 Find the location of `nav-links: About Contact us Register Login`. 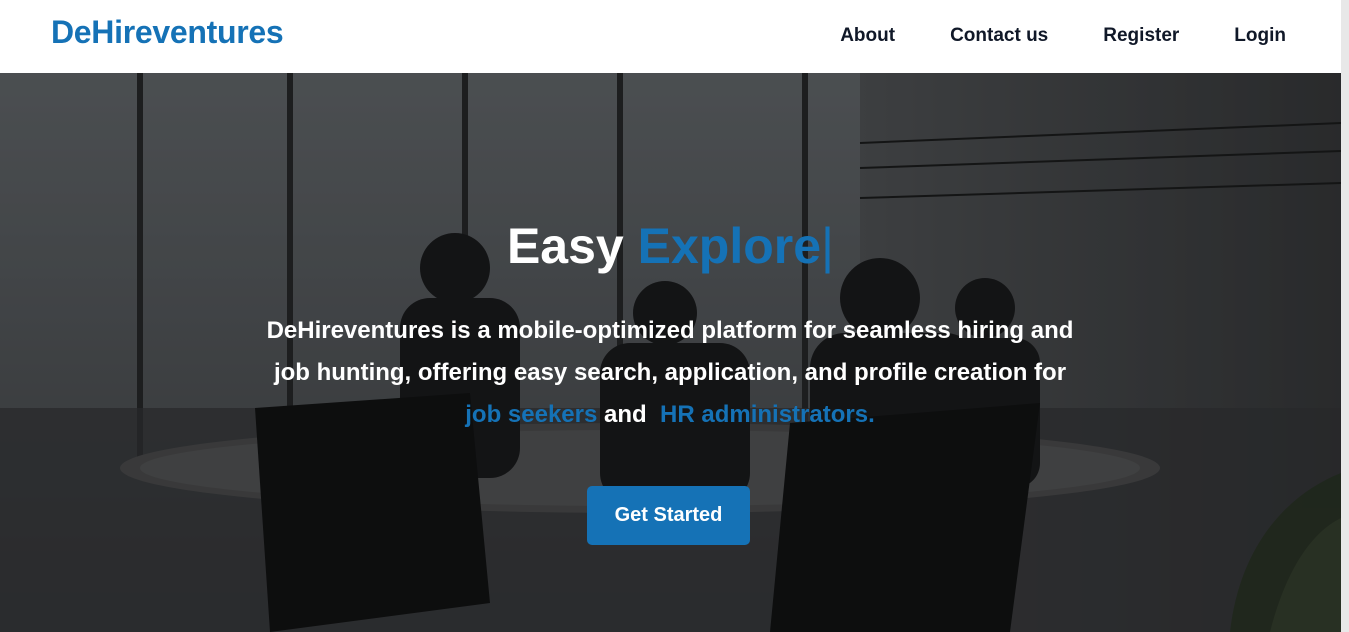

nav-links: About Contact us Register Login is located at coordinates (1035, 36).